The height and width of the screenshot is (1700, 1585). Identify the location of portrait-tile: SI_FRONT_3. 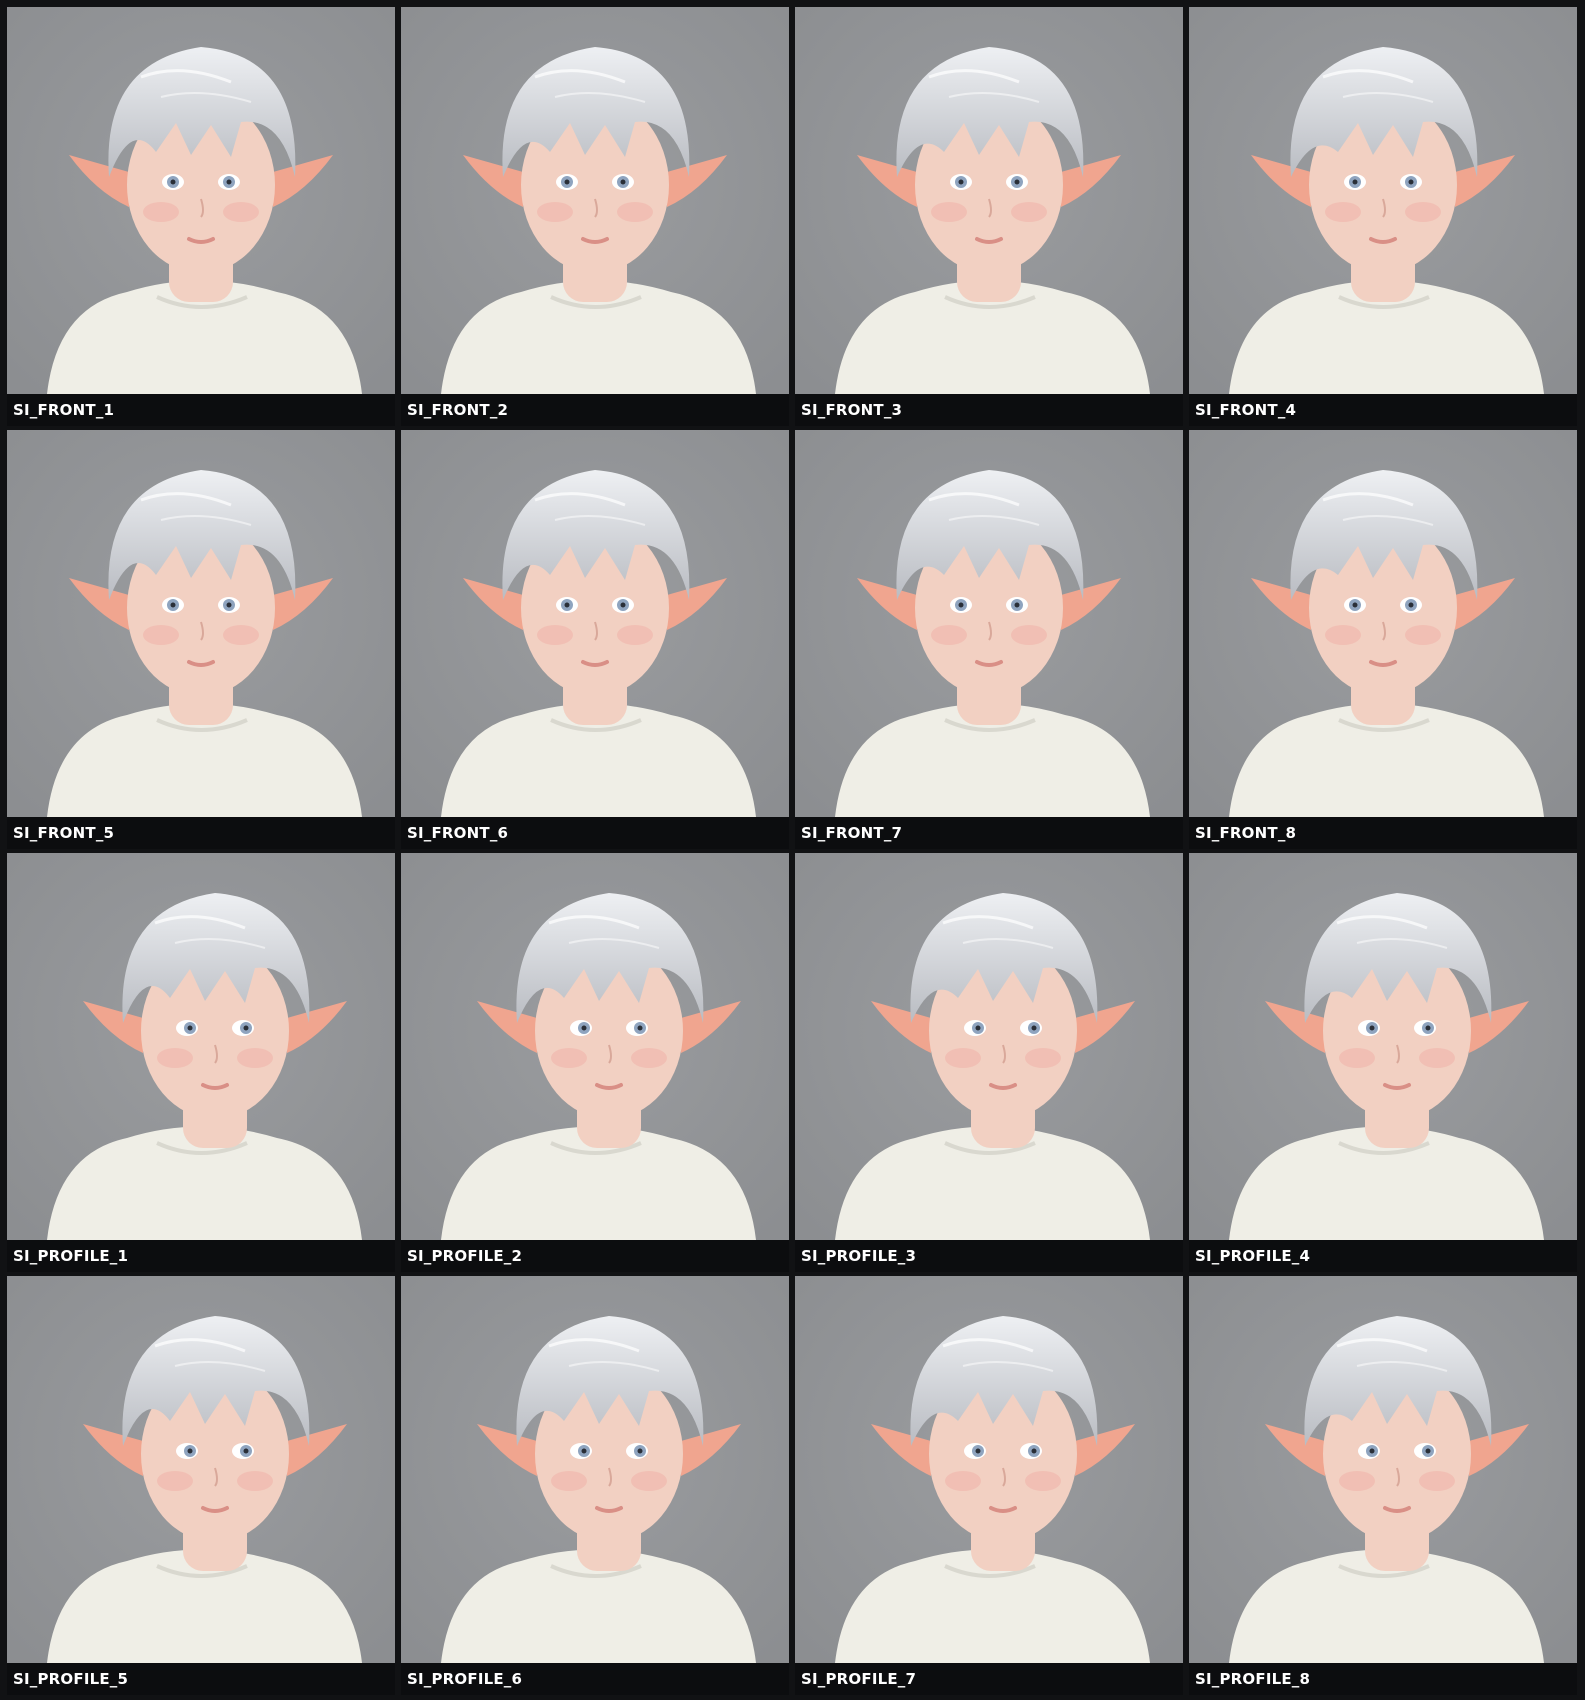
(989, 216).